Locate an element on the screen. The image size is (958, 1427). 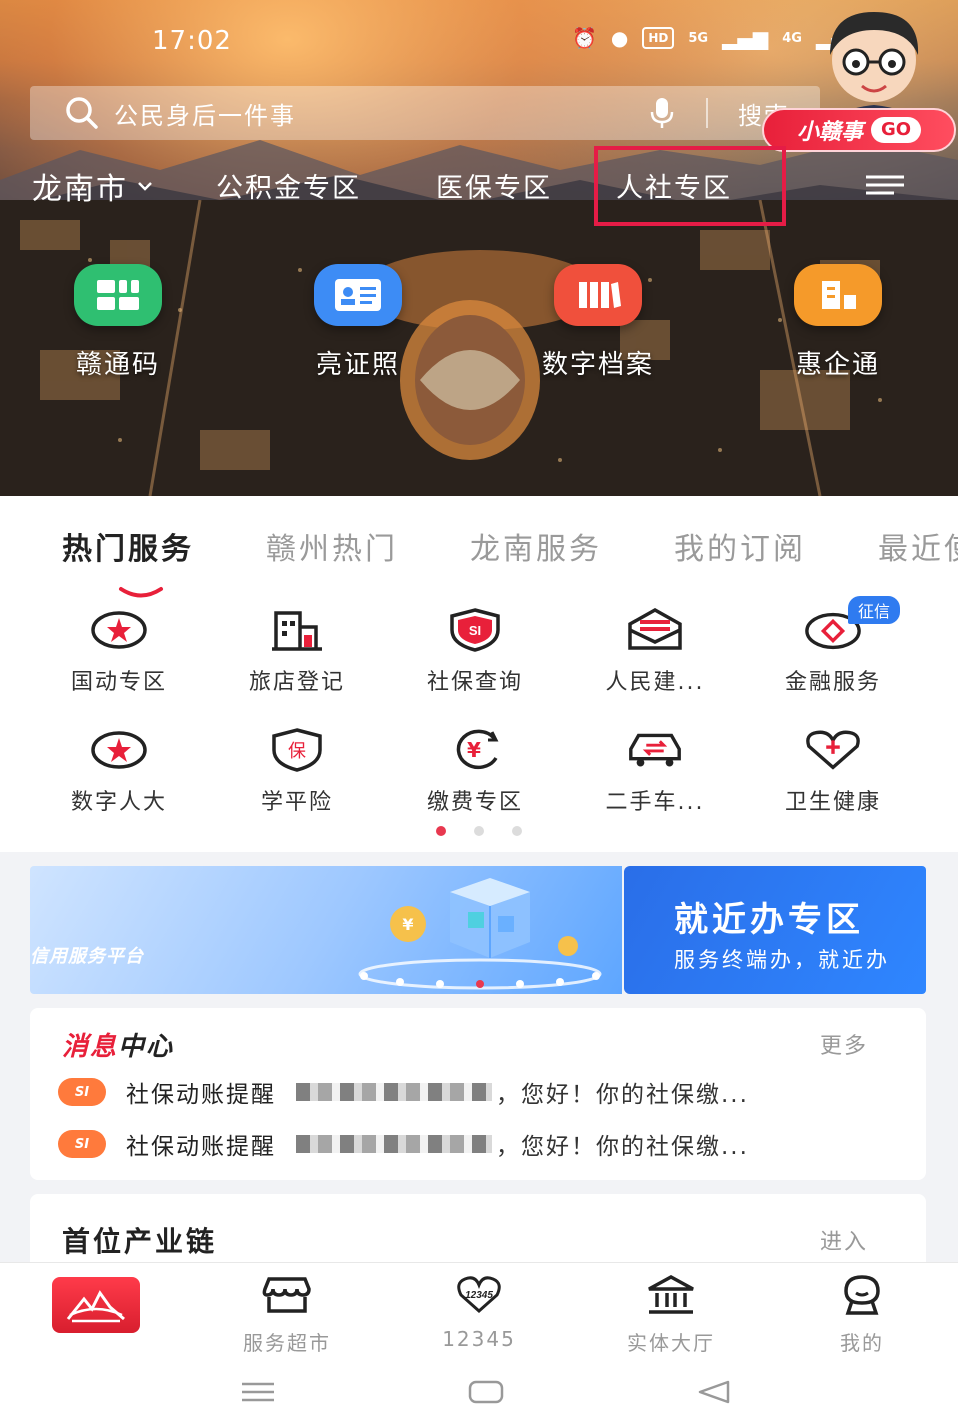
service-item-social-security-query: SI 社保查询 is located at coordinates (475, 651).